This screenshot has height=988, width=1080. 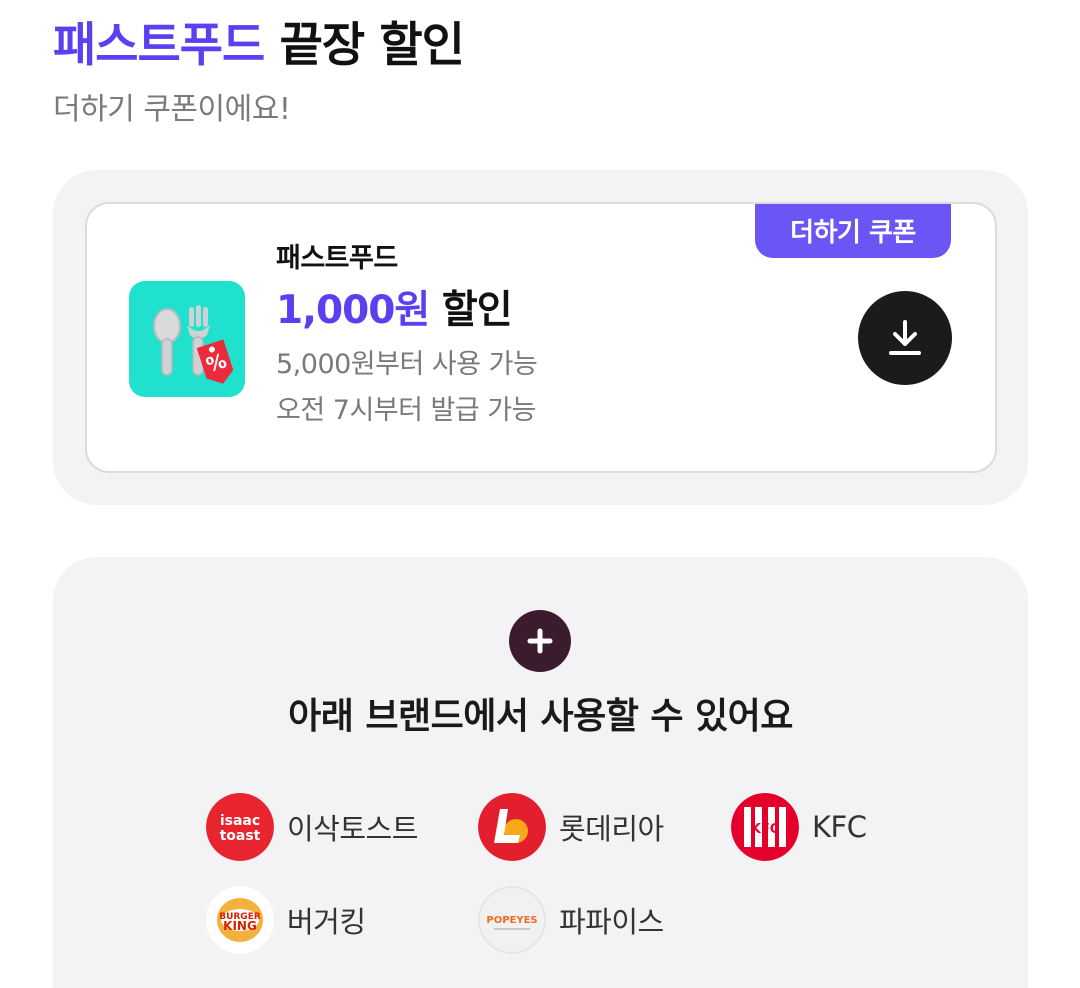 I want to click on brands-title: 아래 브랜드에서 사용할 수 있어요, so click(x=540, y=716).